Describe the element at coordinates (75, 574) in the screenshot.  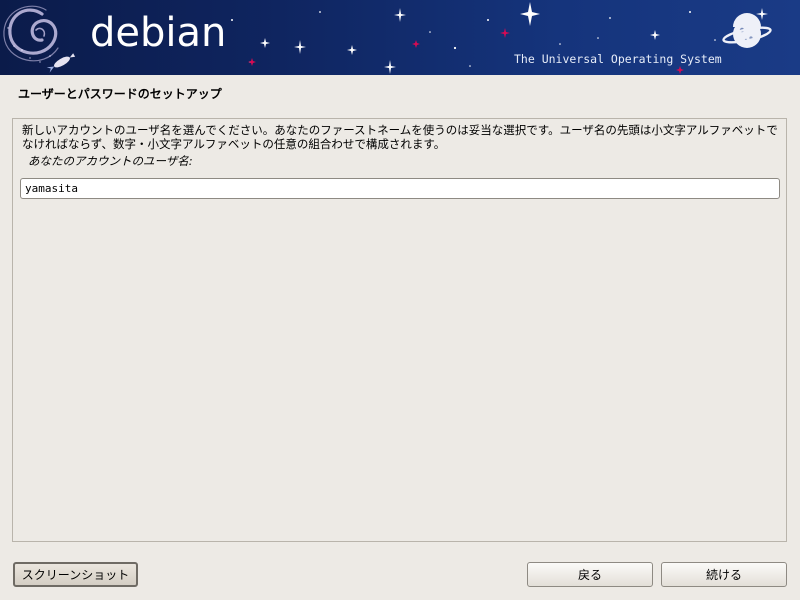
I see `screenshot-button: スクリーンショット` at that location.